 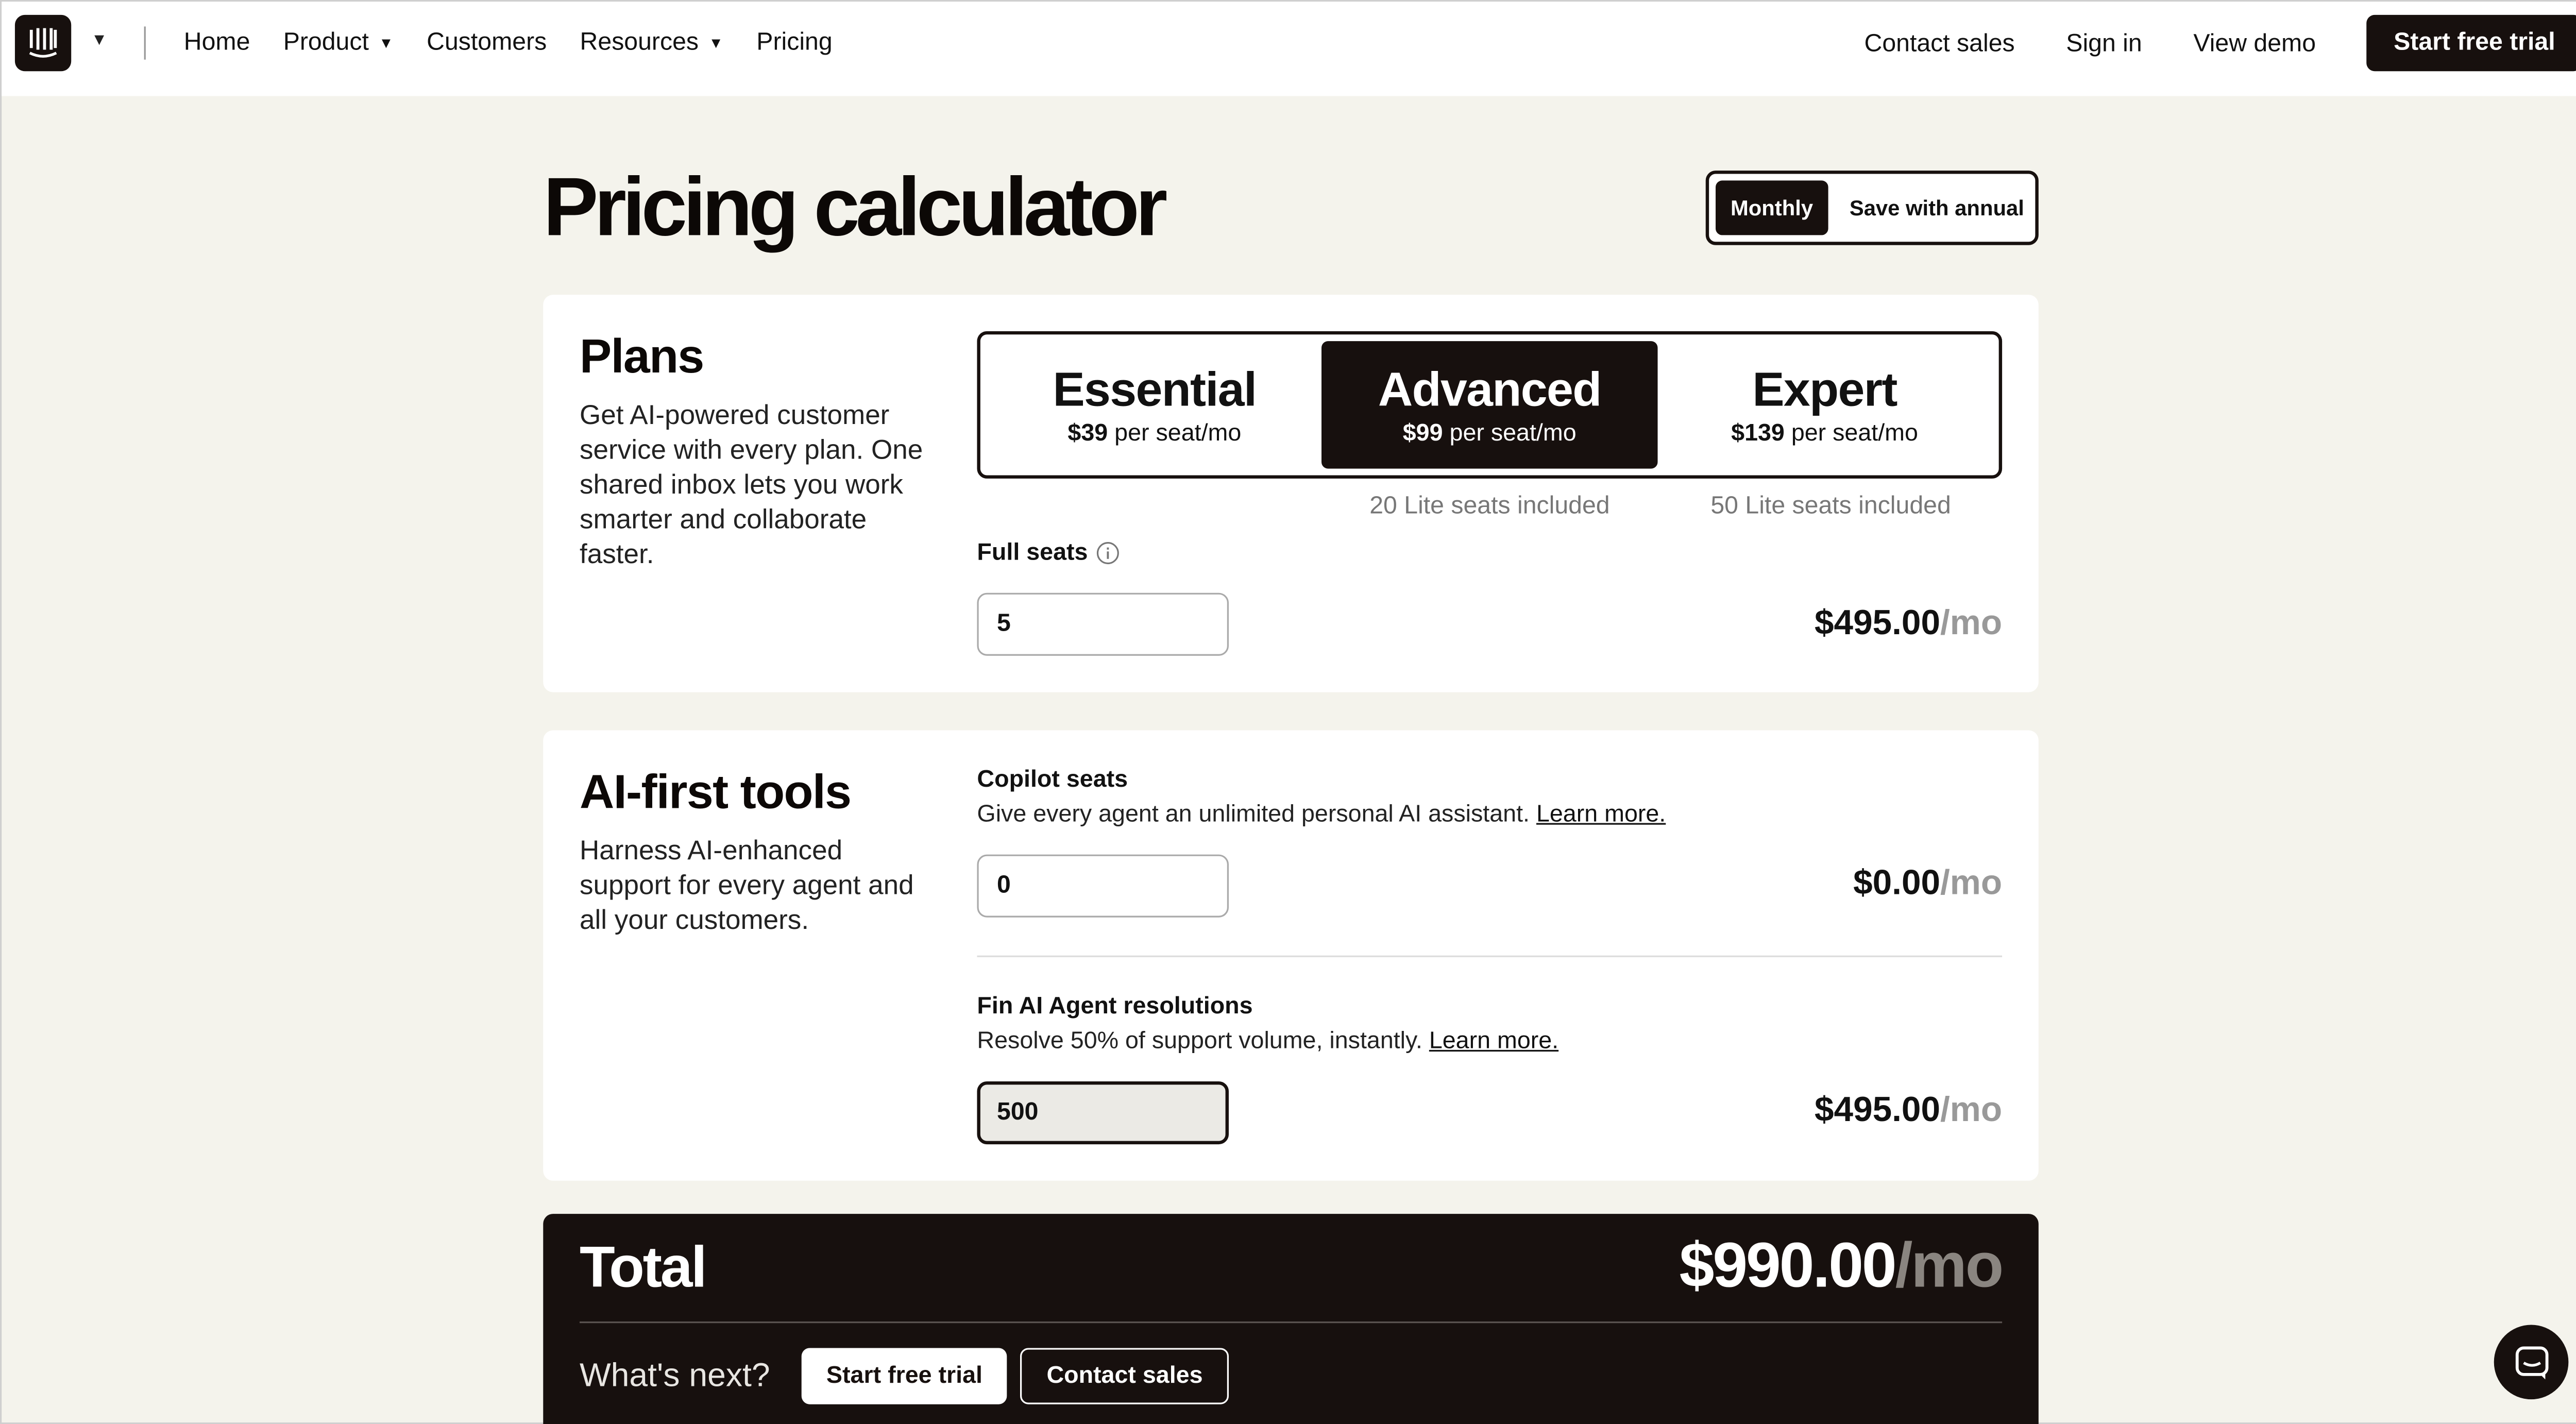 I want to click on chat-launcher-button, so click(x=2531, y=1363).